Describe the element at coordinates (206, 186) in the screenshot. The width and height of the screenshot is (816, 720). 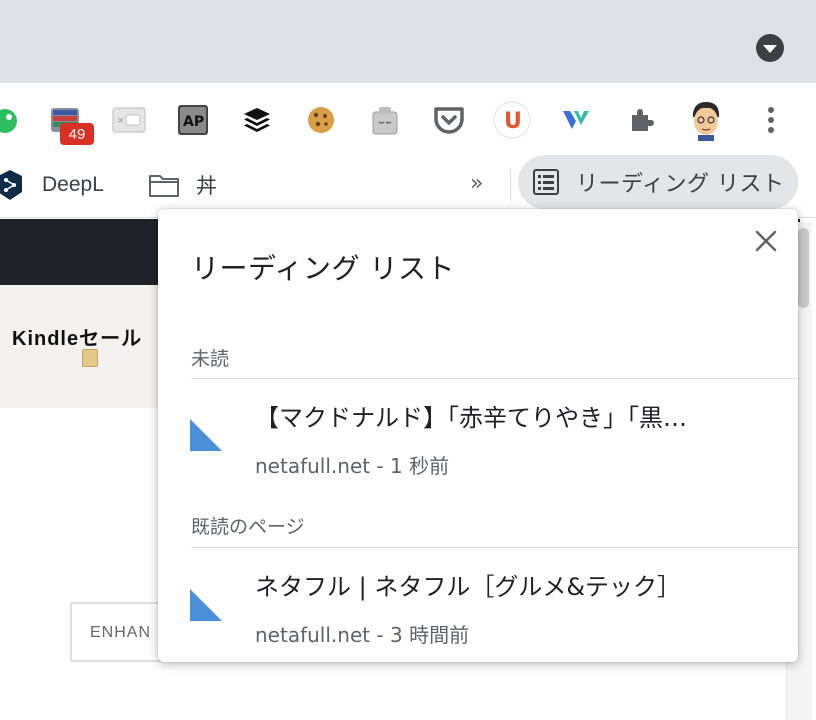
I see `bookmark-folder-label: 丼` at that location.